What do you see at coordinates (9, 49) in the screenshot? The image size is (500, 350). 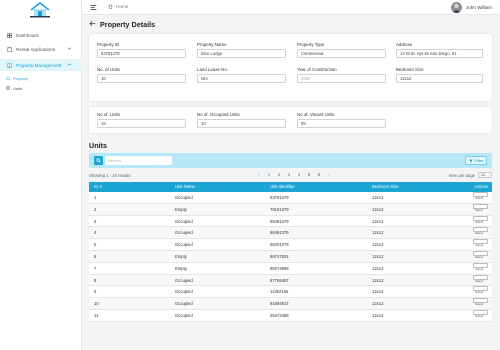 I see `clipboard-icon` at bounding box center [9, 49].